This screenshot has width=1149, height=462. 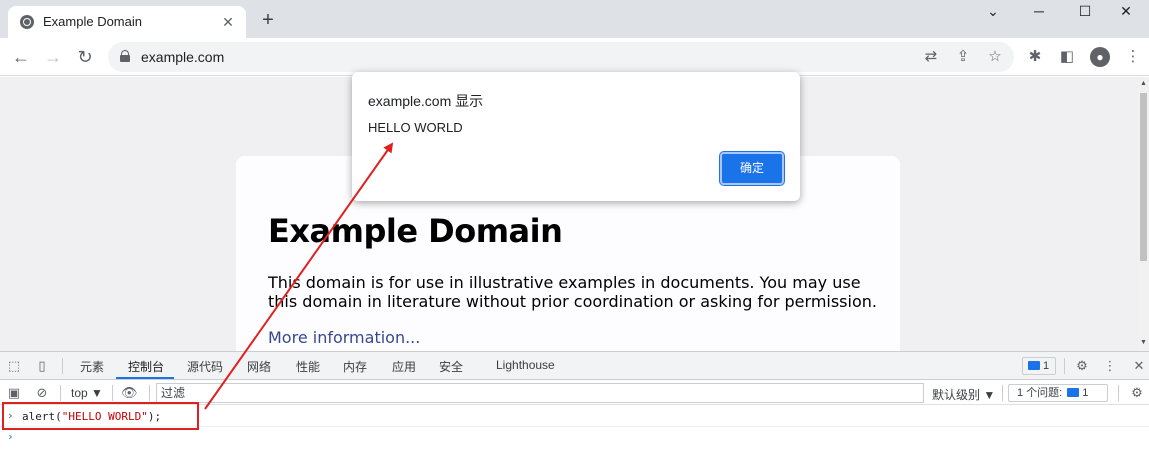 What do you see at coordinates (404, 366) in the screenshot?
I see `tab-application: 应用` at bounding box center [404, 366].